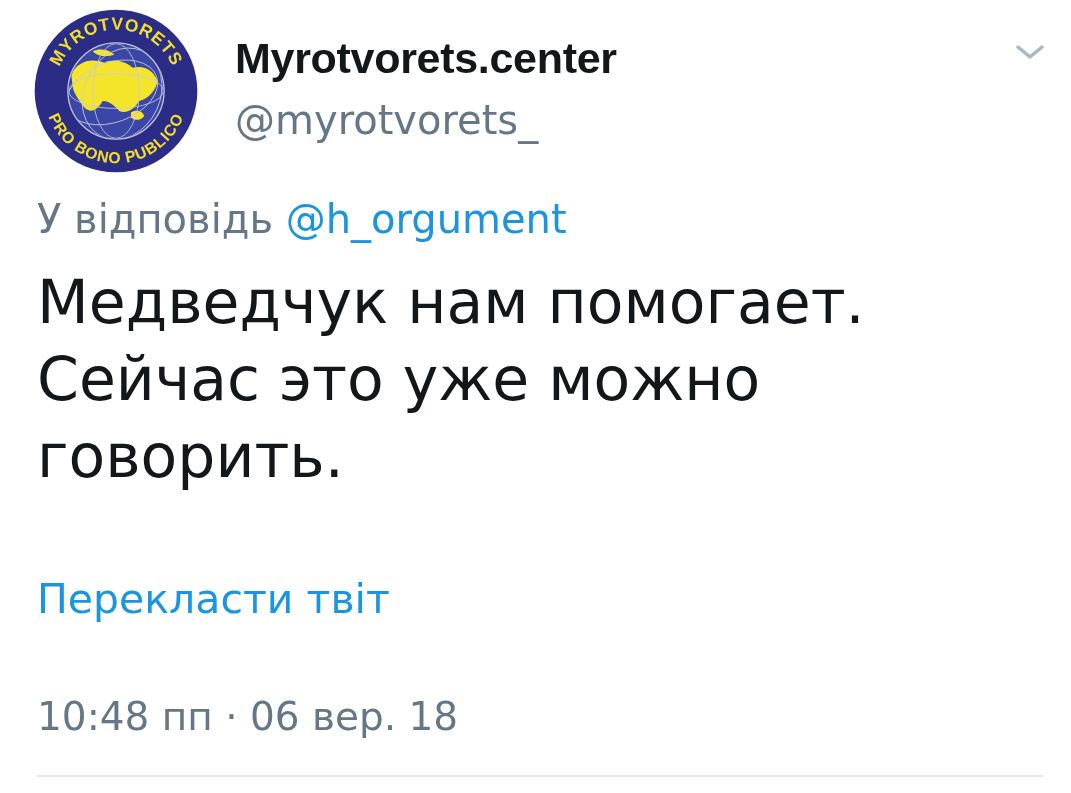  I want to click on timestamp: 10:48 пп · 06 вер. 18, so click(248, 717).